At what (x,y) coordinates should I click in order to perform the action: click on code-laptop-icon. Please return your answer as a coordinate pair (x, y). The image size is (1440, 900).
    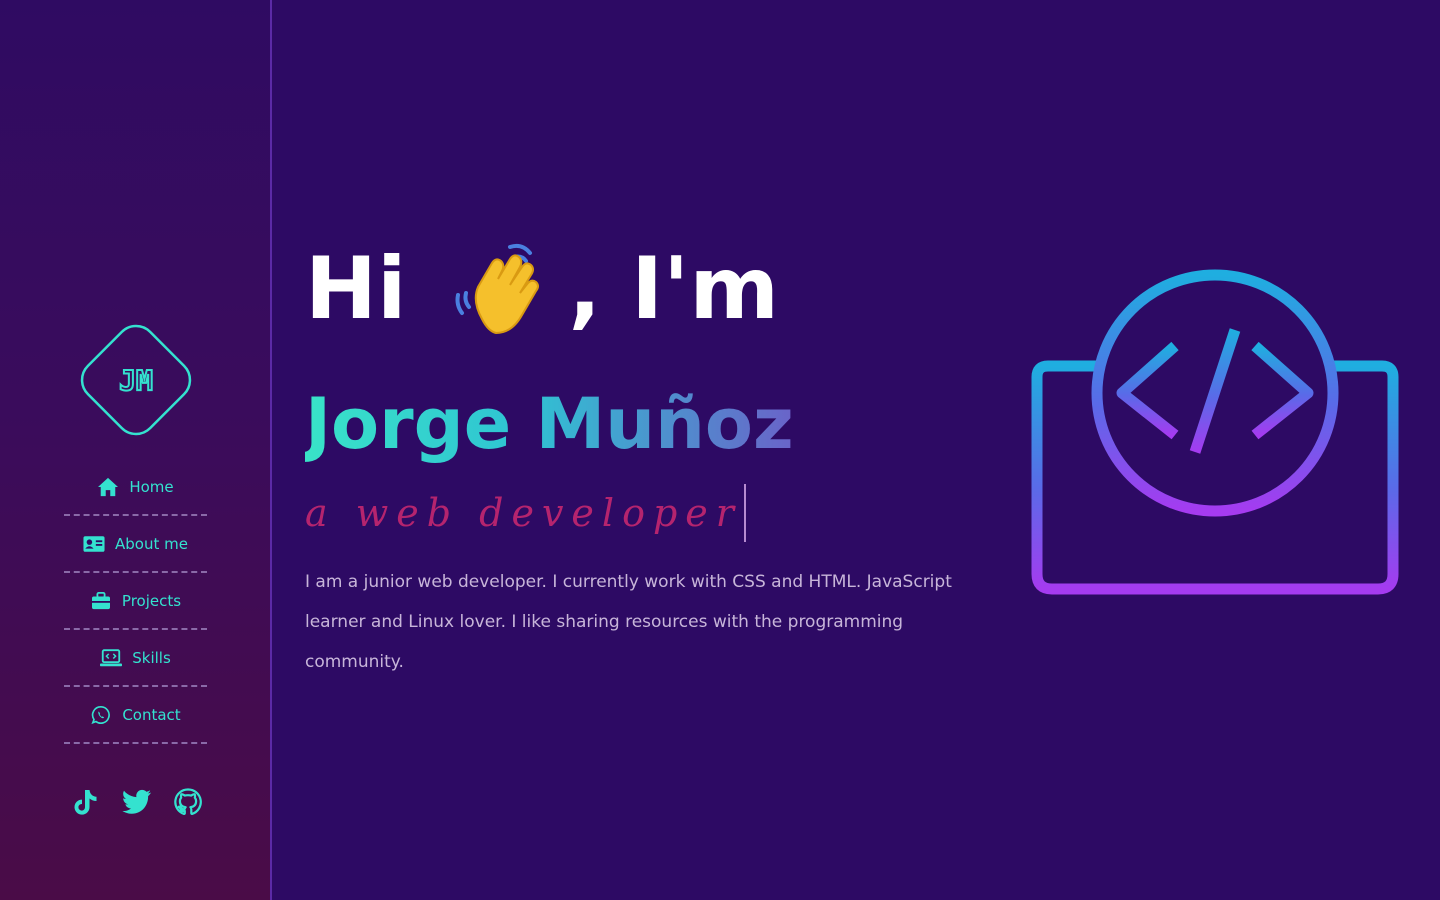
    Looking at the image, I should click on (111, 658).